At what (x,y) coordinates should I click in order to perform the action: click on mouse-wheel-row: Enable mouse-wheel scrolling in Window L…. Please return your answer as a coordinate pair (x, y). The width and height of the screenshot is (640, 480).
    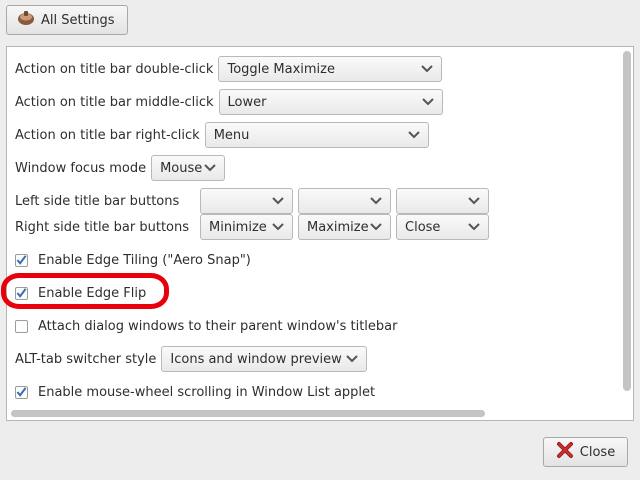
    Looking at the image, I should click on (195, 392).